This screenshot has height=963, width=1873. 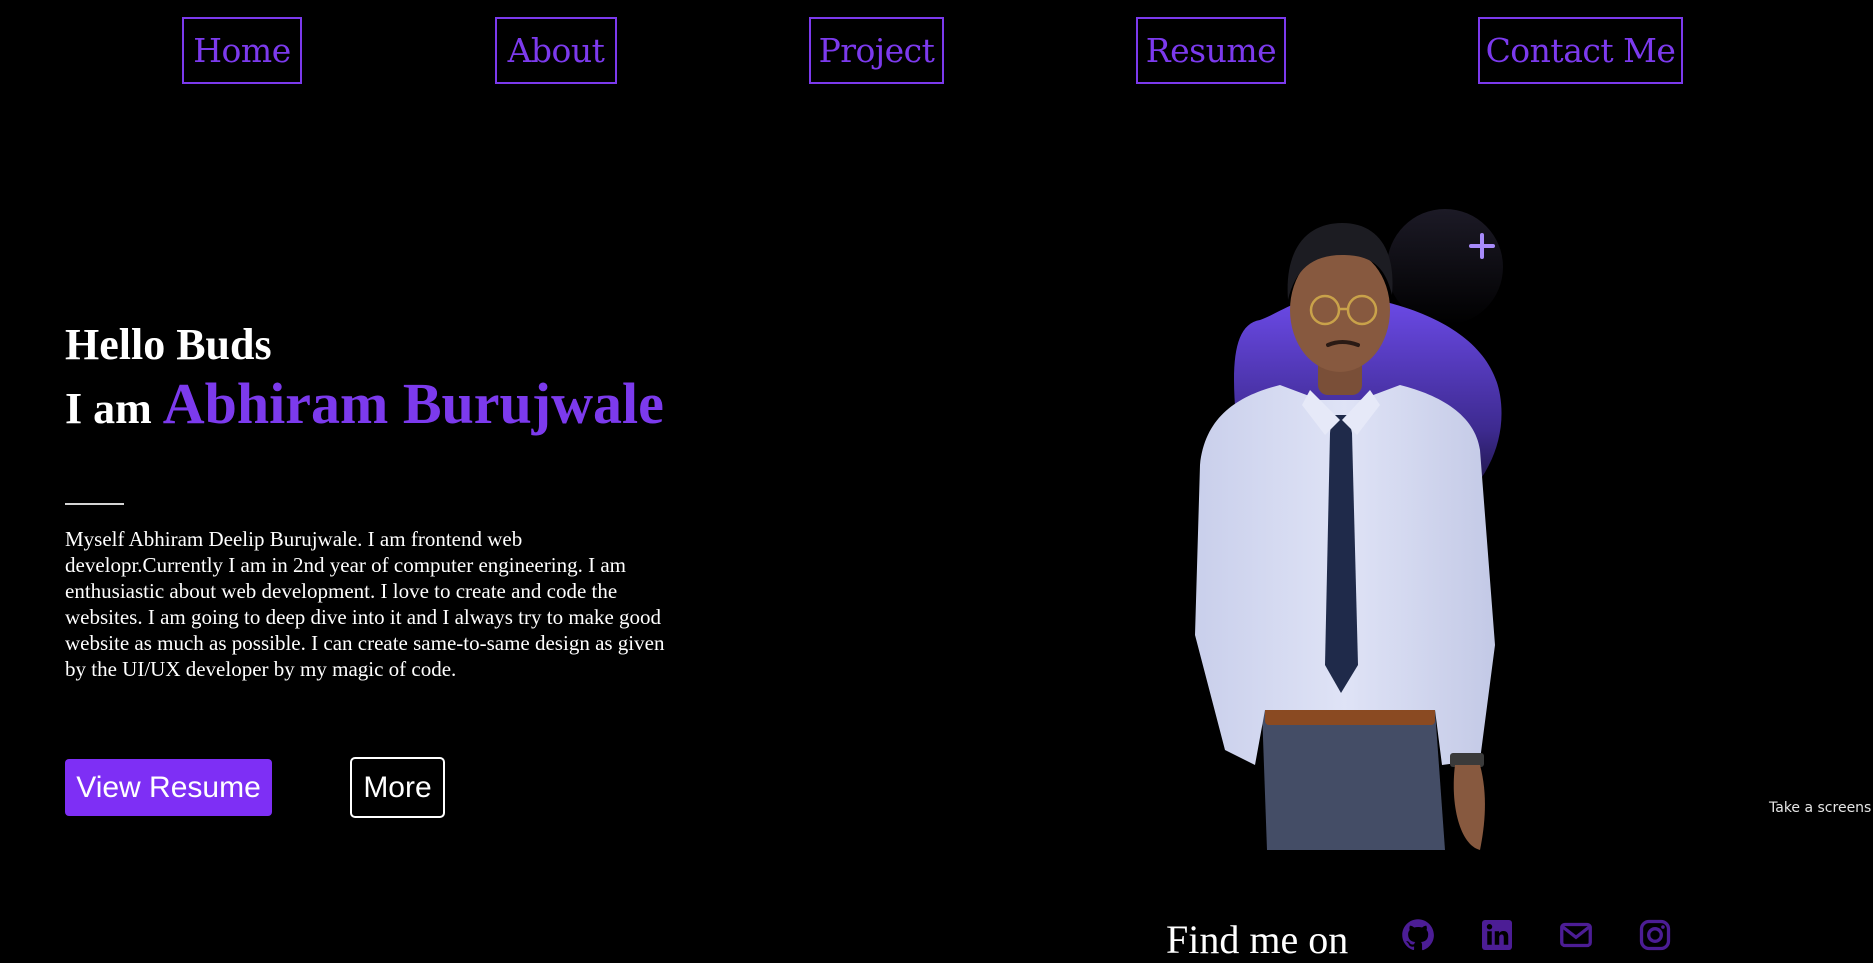 What do you see at coordinates (1349, 529) in the screenshot?
I see `profile-portrait` at bounding box center [1349, 529].